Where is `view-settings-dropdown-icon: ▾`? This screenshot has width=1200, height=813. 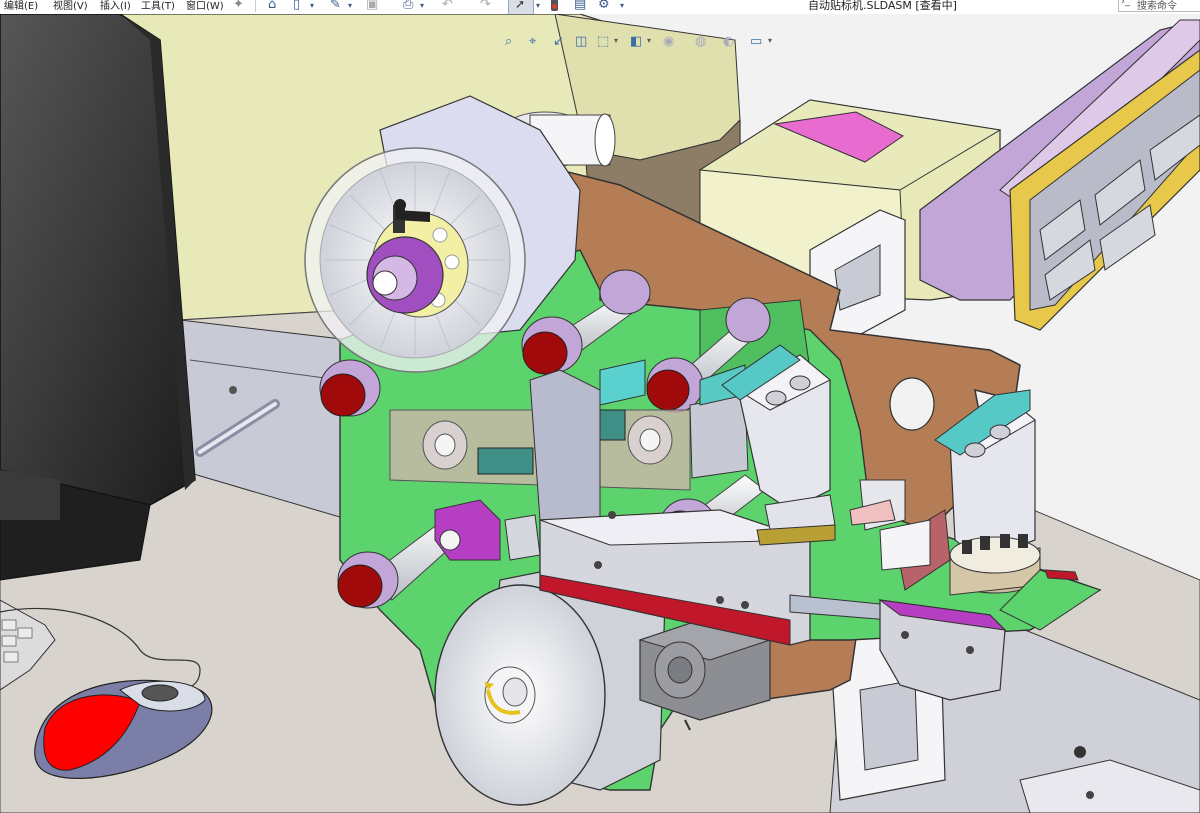 view-settings-dropdown-icon: ▾ is located at coordinates (770, 40).